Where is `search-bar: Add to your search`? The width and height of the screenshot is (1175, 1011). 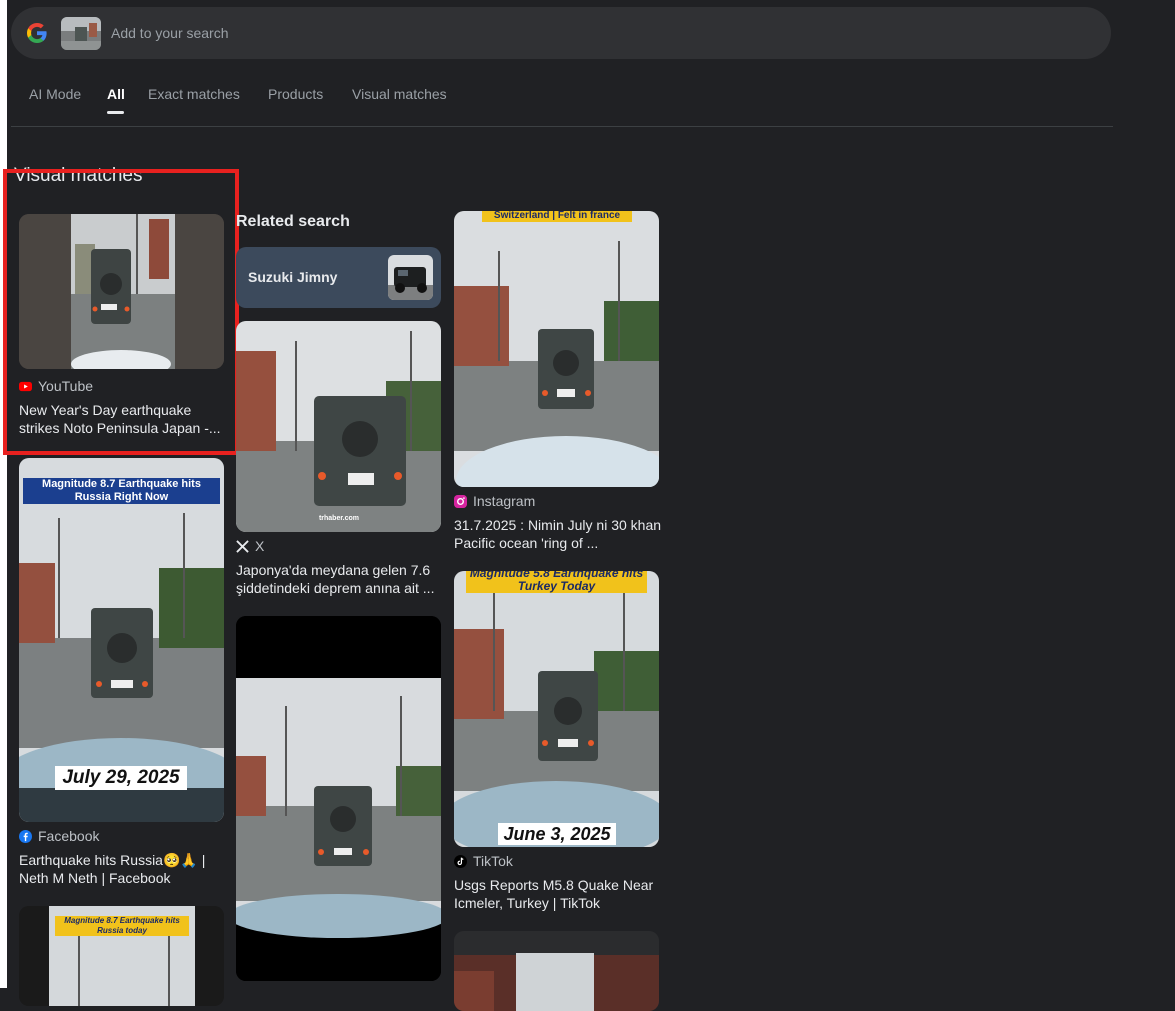 search-bar: Add to your search is located at coordinates (561, 33).